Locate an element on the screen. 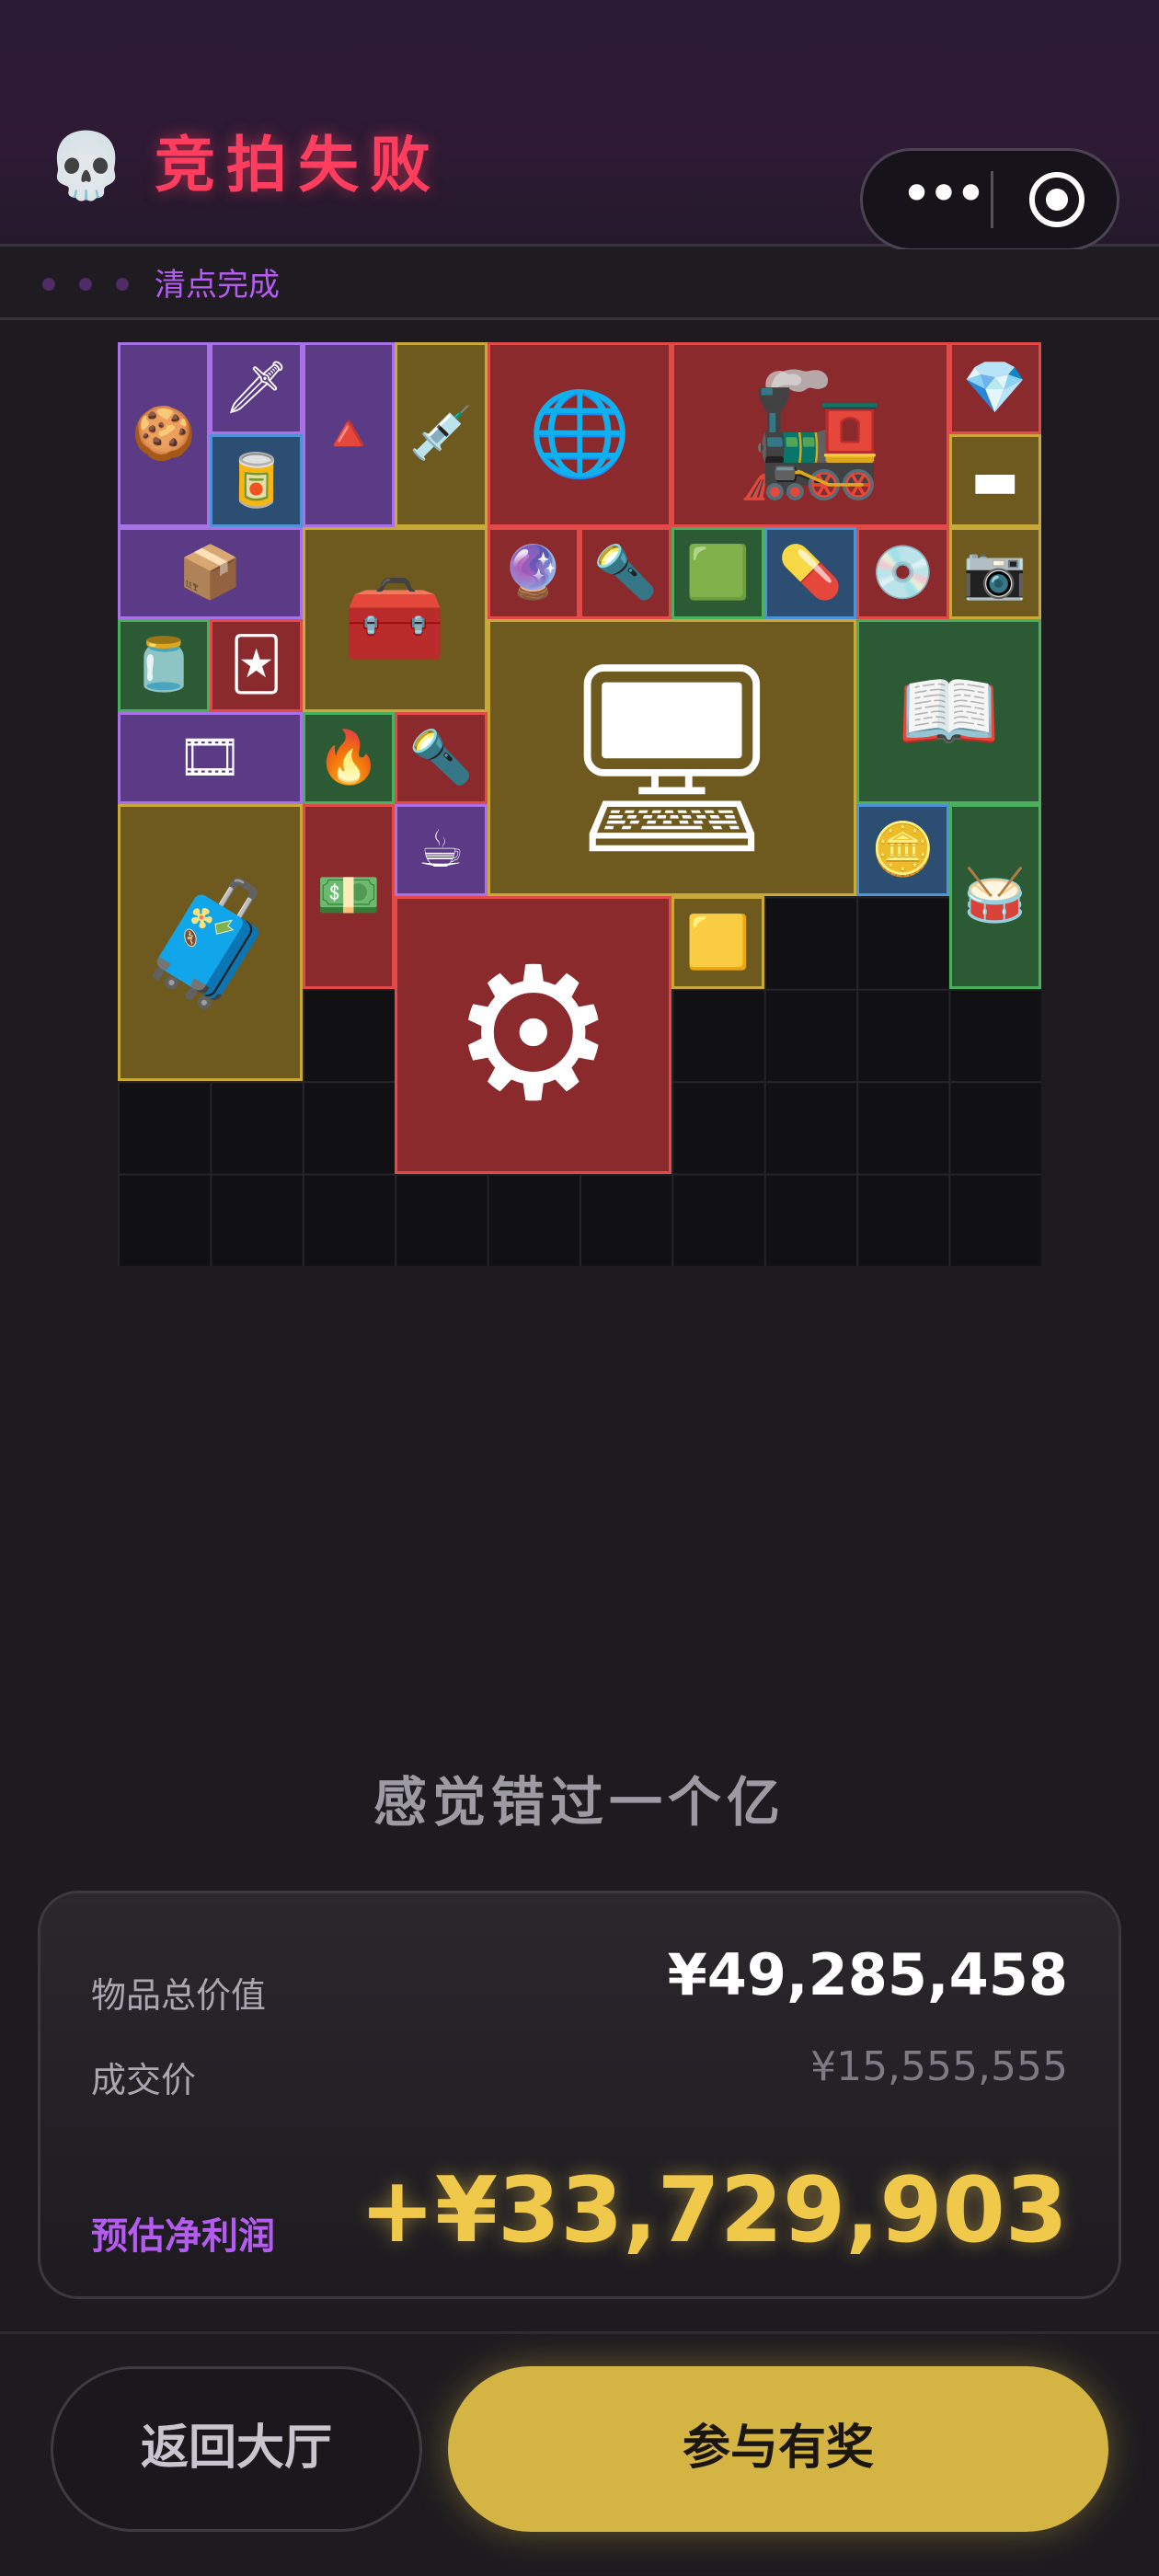 This screenshot has width=1159, height=2576. armillary-sphere-icon: 🌐 is located at coordinates (579, 434).